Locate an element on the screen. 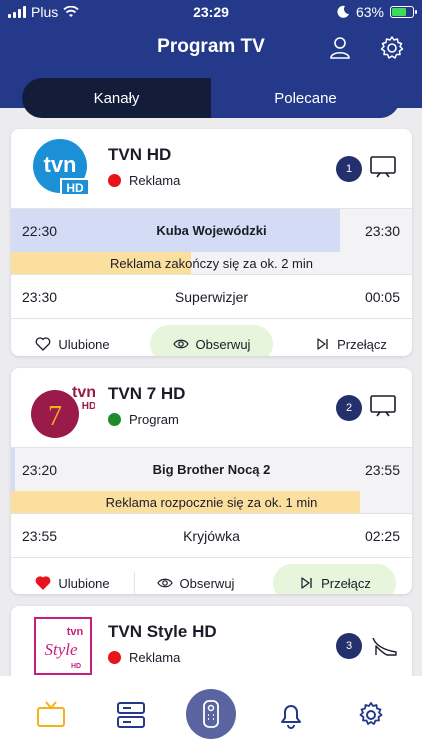 The height and width of the screenshot is (750, 422). current-program-row: 22:30 Kuba Wojewódzki 23:30 is located at coordinates (211, 230).